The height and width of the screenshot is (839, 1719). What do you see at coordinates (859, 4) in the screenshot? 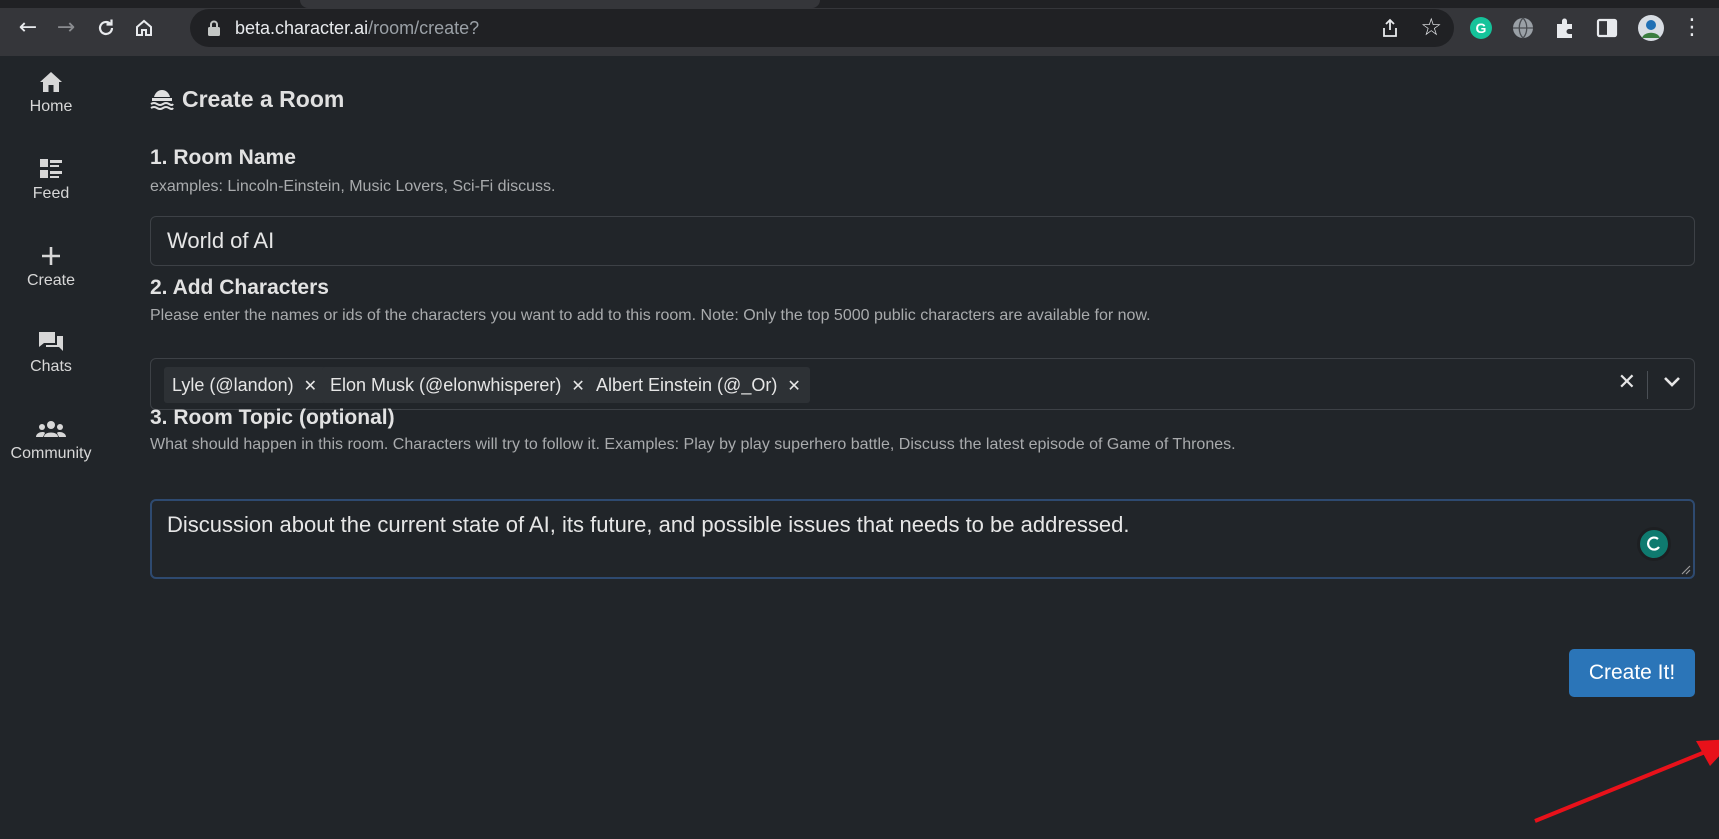
I see `tab-strip` at bounding box center [859, 4].